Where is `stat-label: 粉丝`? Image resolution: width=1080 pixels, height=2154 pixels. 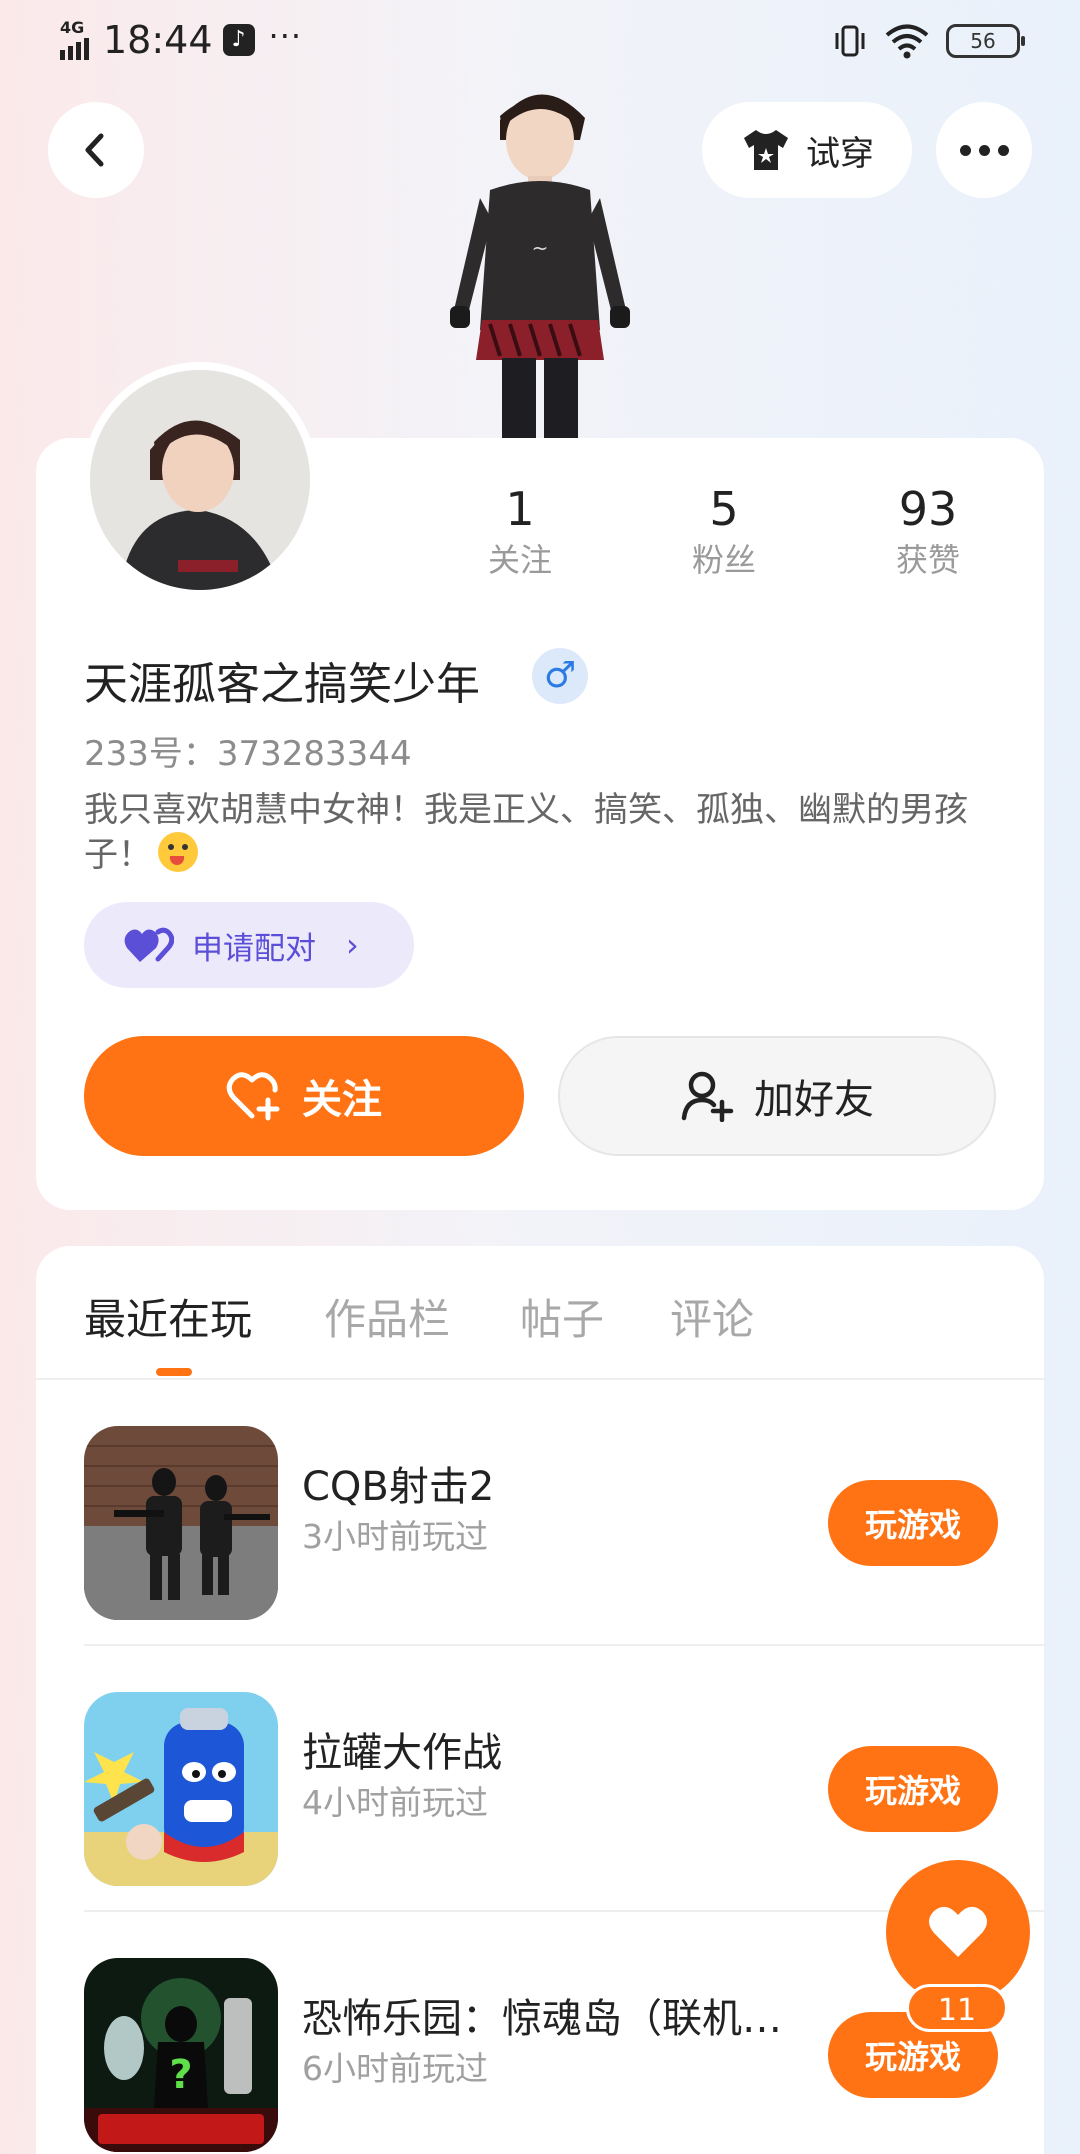
stat-label: 粉丝 is located at coordinates (723, 560).